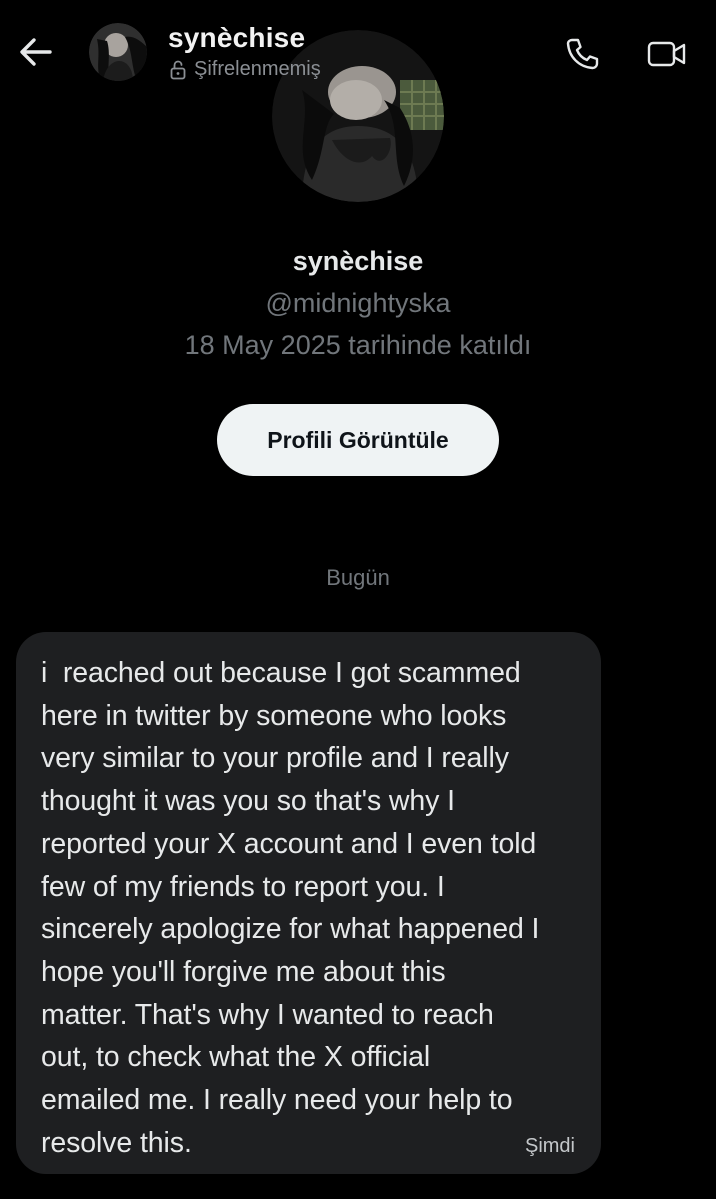 The image size is (716, 1199). What do you see at coordinates (358, 577) in the screenshot?
I see `date-divider: Bugün` at bounding box center [358, 577].